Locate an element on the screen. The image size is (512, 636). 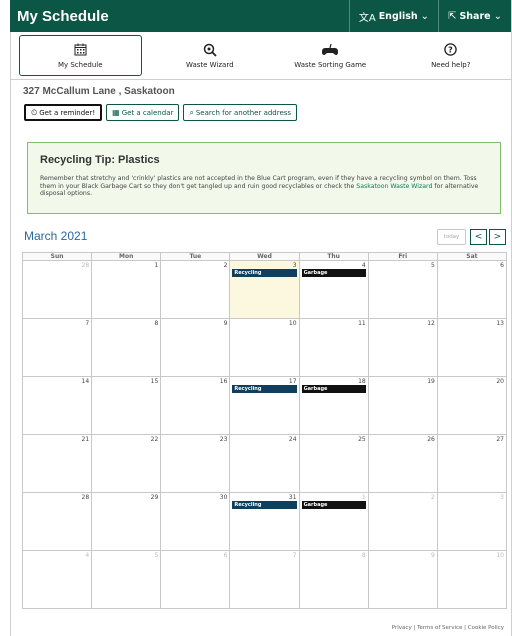
calendar-day-cell: 13 is located at coordinates (472, 348).